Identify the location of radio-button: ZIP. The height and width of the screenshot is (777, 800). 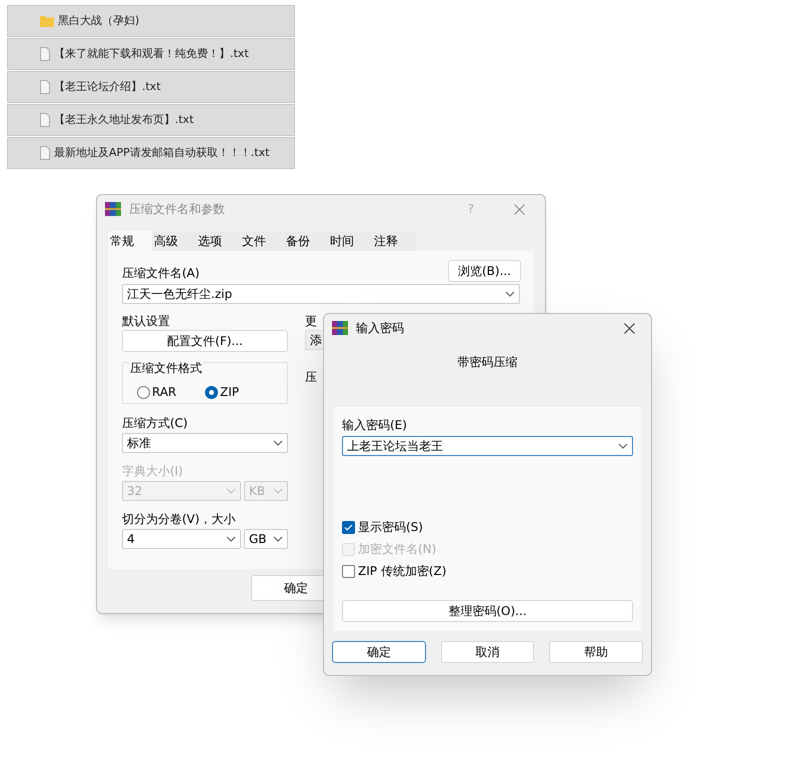
(239, 392).